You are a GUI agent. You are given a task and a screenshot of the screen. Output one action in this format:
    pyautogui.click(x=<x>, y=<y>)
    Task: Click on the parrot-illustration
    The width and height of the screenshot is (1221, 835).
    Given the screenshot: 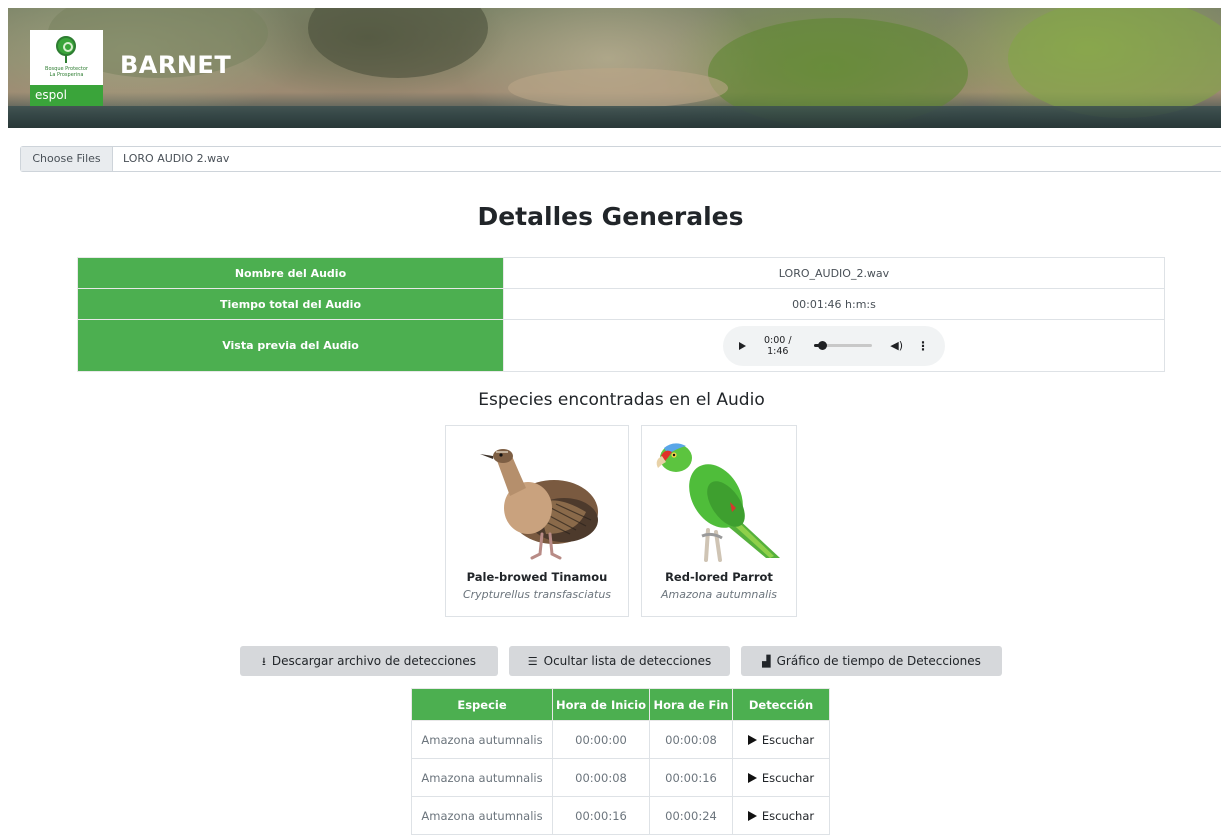 What is the action you would take?
    pyautogui.click(x=718, y=502)
    